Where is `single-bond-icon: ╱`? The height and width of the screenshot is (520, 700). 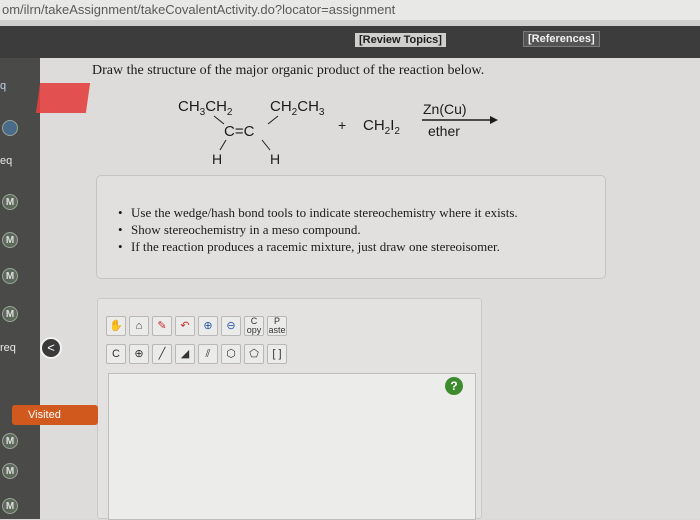 single-bond-icon: ╱ is located at coordinates (162, 354).